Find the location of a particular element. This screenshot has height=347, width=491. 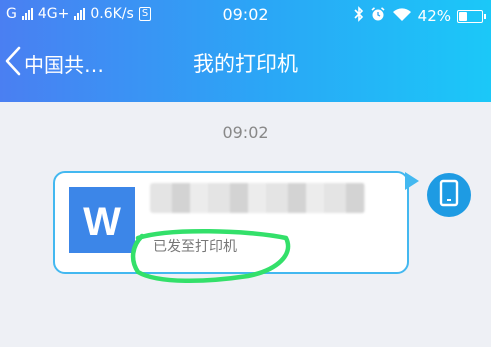

phone-device-icon is located at coordinates (449, 195).